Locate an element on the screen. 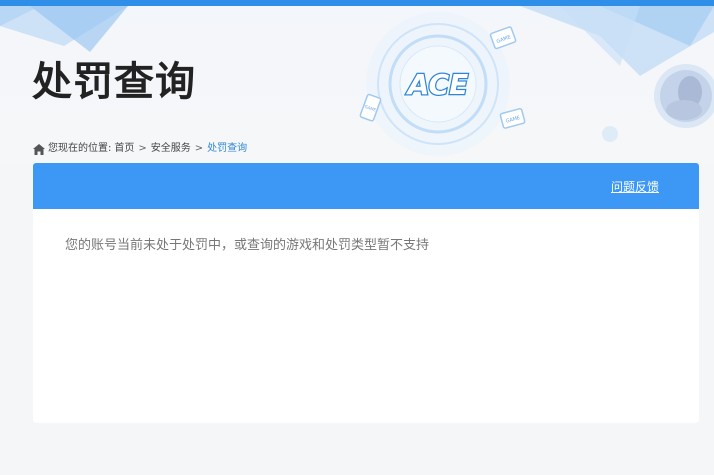  panel-header: 问题反馈 is located at coordinates (366, 186).